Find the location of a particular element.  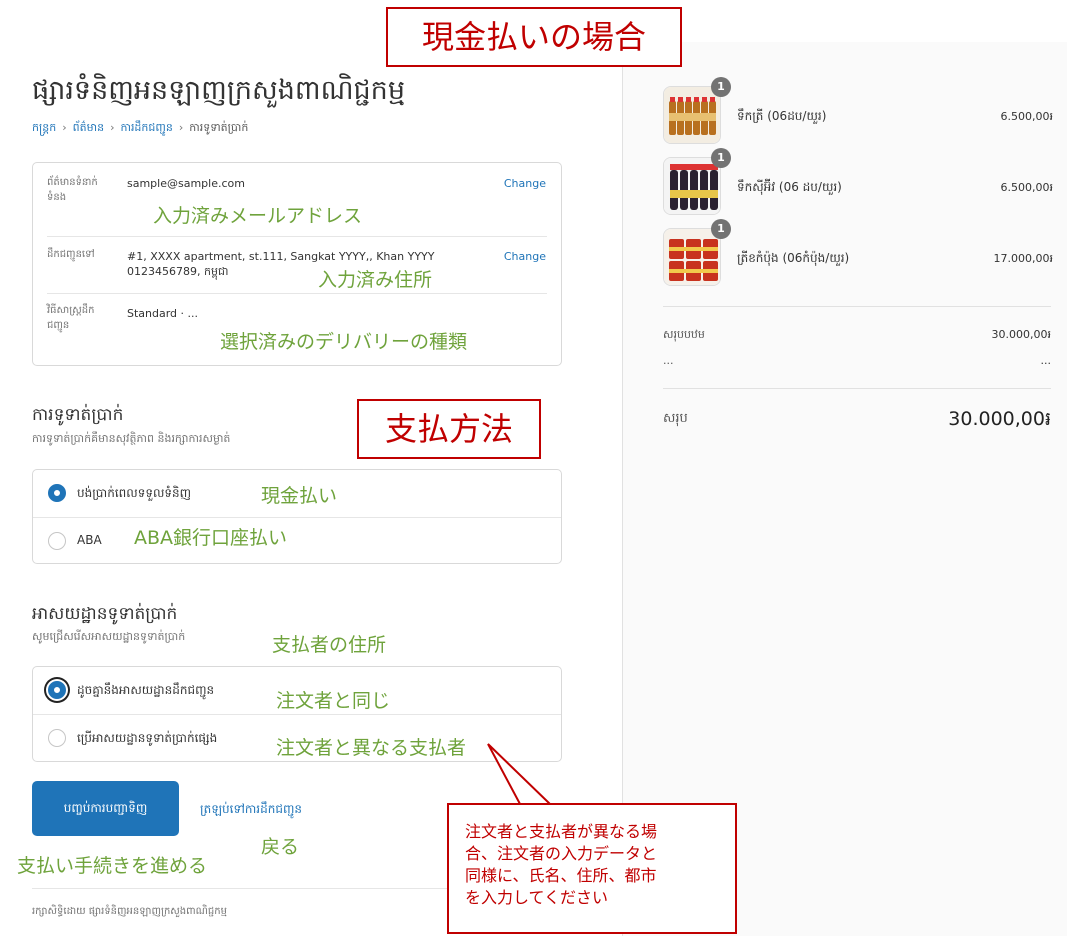

callout-line: を入力してください is located at coordinates (537, 897).